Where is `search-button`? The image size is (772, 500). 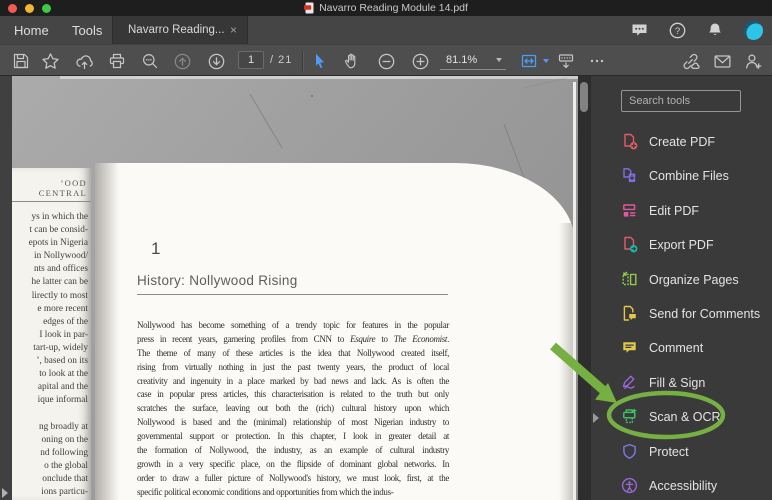 search-button is located at coordinates (150, 61).